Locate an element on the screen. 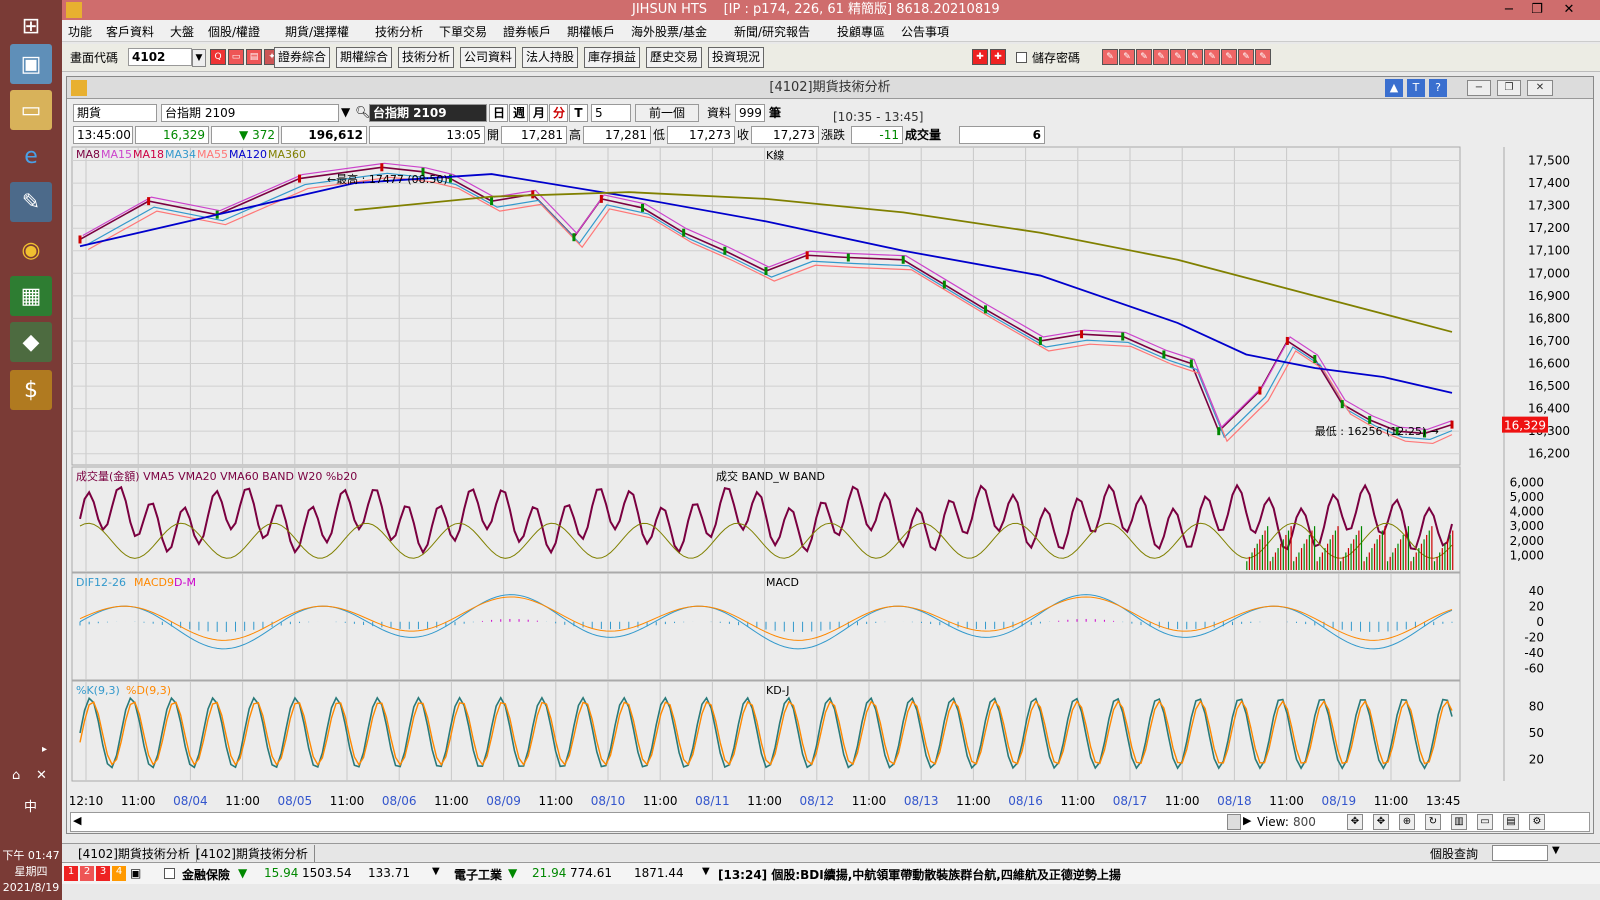 The width and height of the screenshot is (1600, 900). volume-muted-icon: ✕ is located at coordinates (41, 775).